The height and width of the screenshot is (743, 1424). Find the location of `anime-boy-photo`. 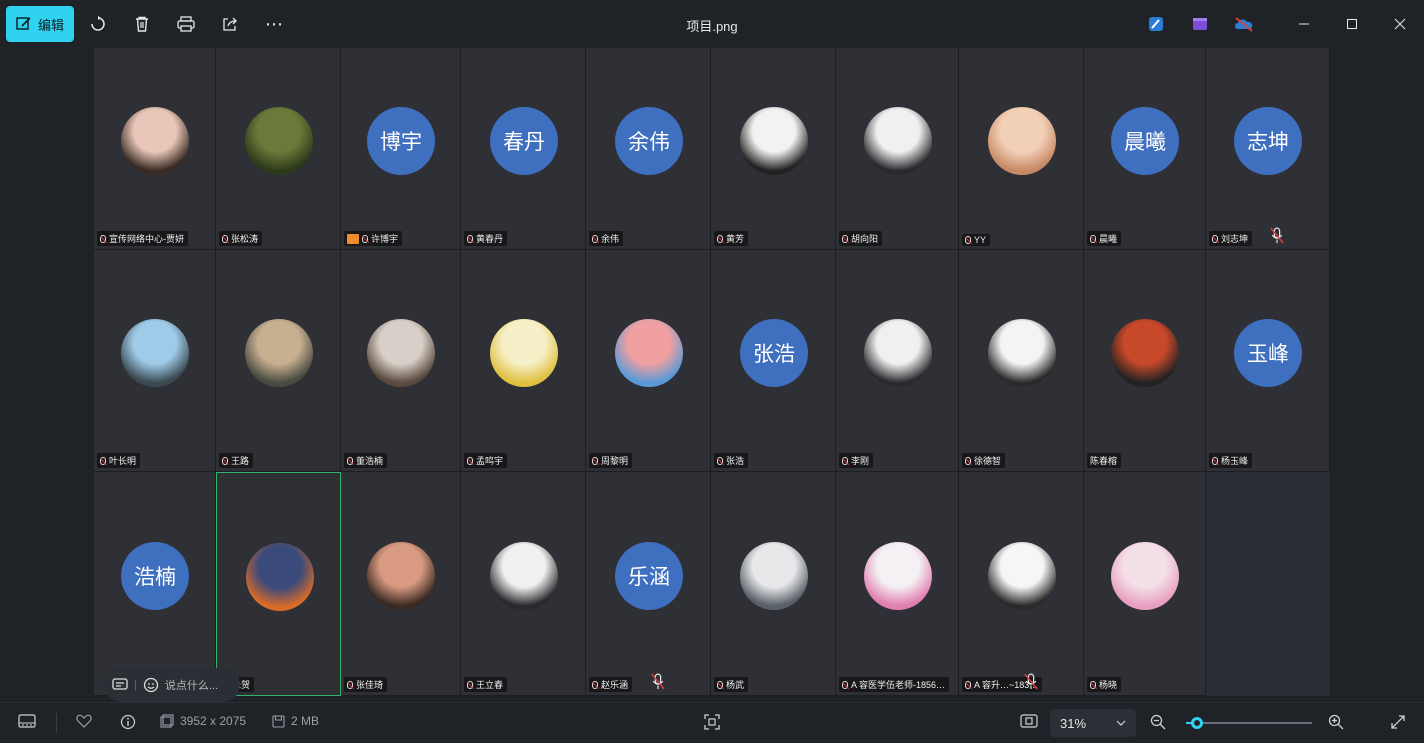

anime-boy-photo is located at coordinates (774, 576).